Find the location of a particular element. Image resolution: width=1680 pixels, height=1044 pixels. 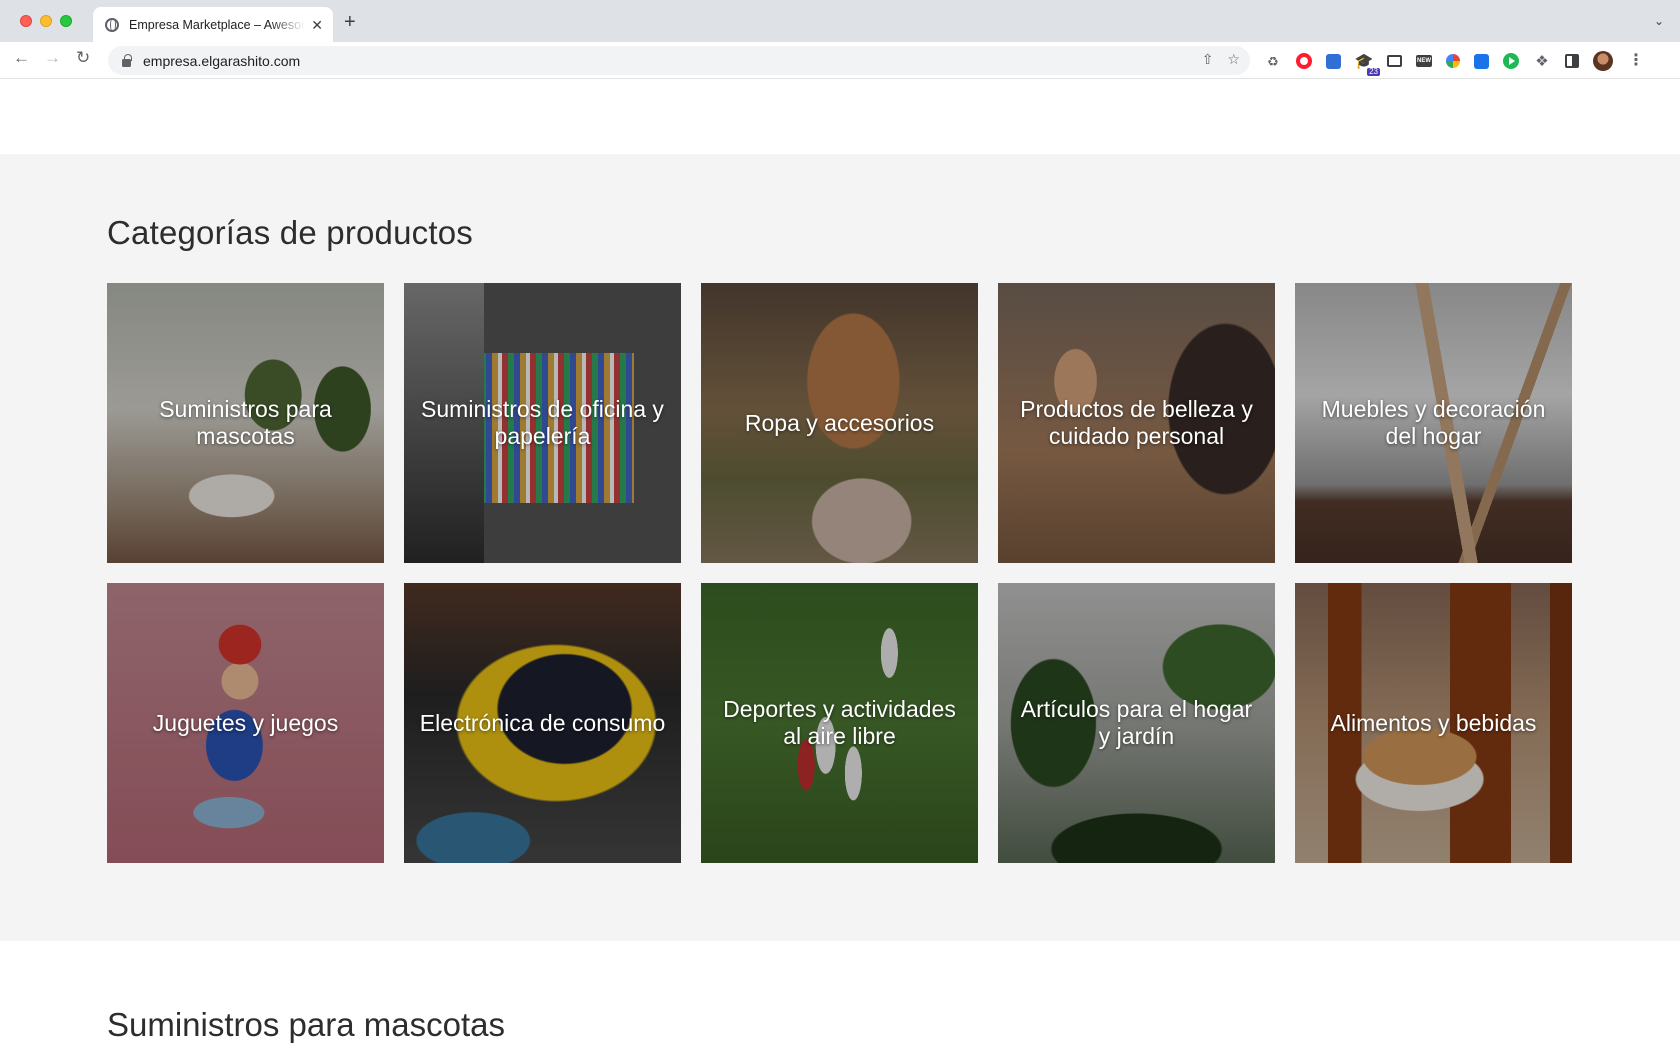

address-bar: empresa.elgarashito.com ⇧ ☆ is located at coordinates (679, 60).